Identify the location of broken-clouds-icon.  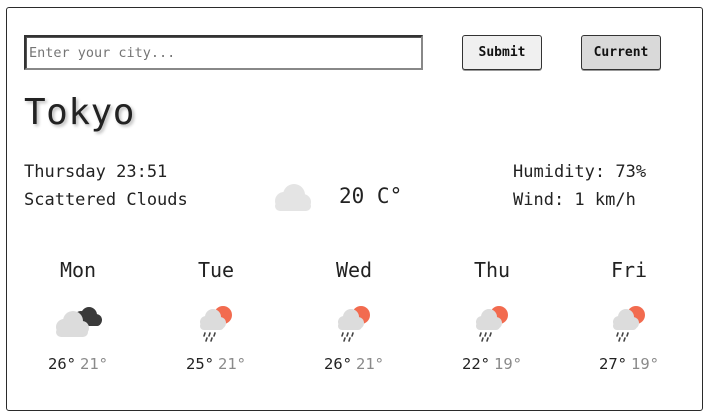
(79, 322).